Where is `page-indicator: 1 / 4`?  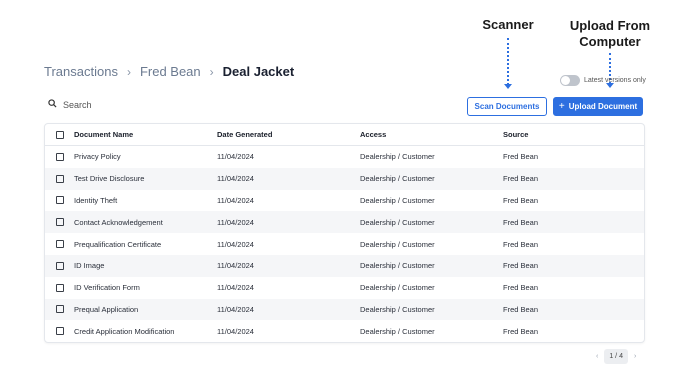 page-indicator: 1 / 4 is located at coordinates (616, 356).